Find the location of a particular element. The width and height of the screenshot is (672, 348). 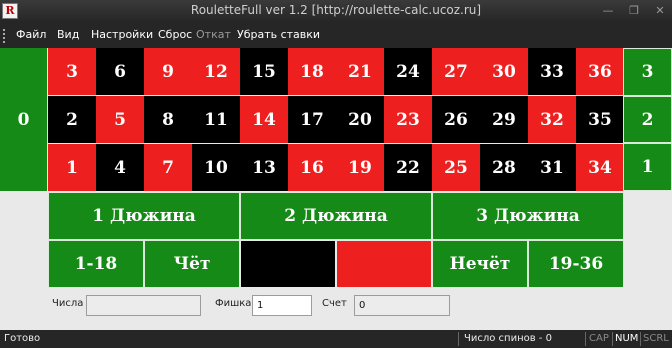

number-cell-13: 13 is located at coordinates (264, 167).